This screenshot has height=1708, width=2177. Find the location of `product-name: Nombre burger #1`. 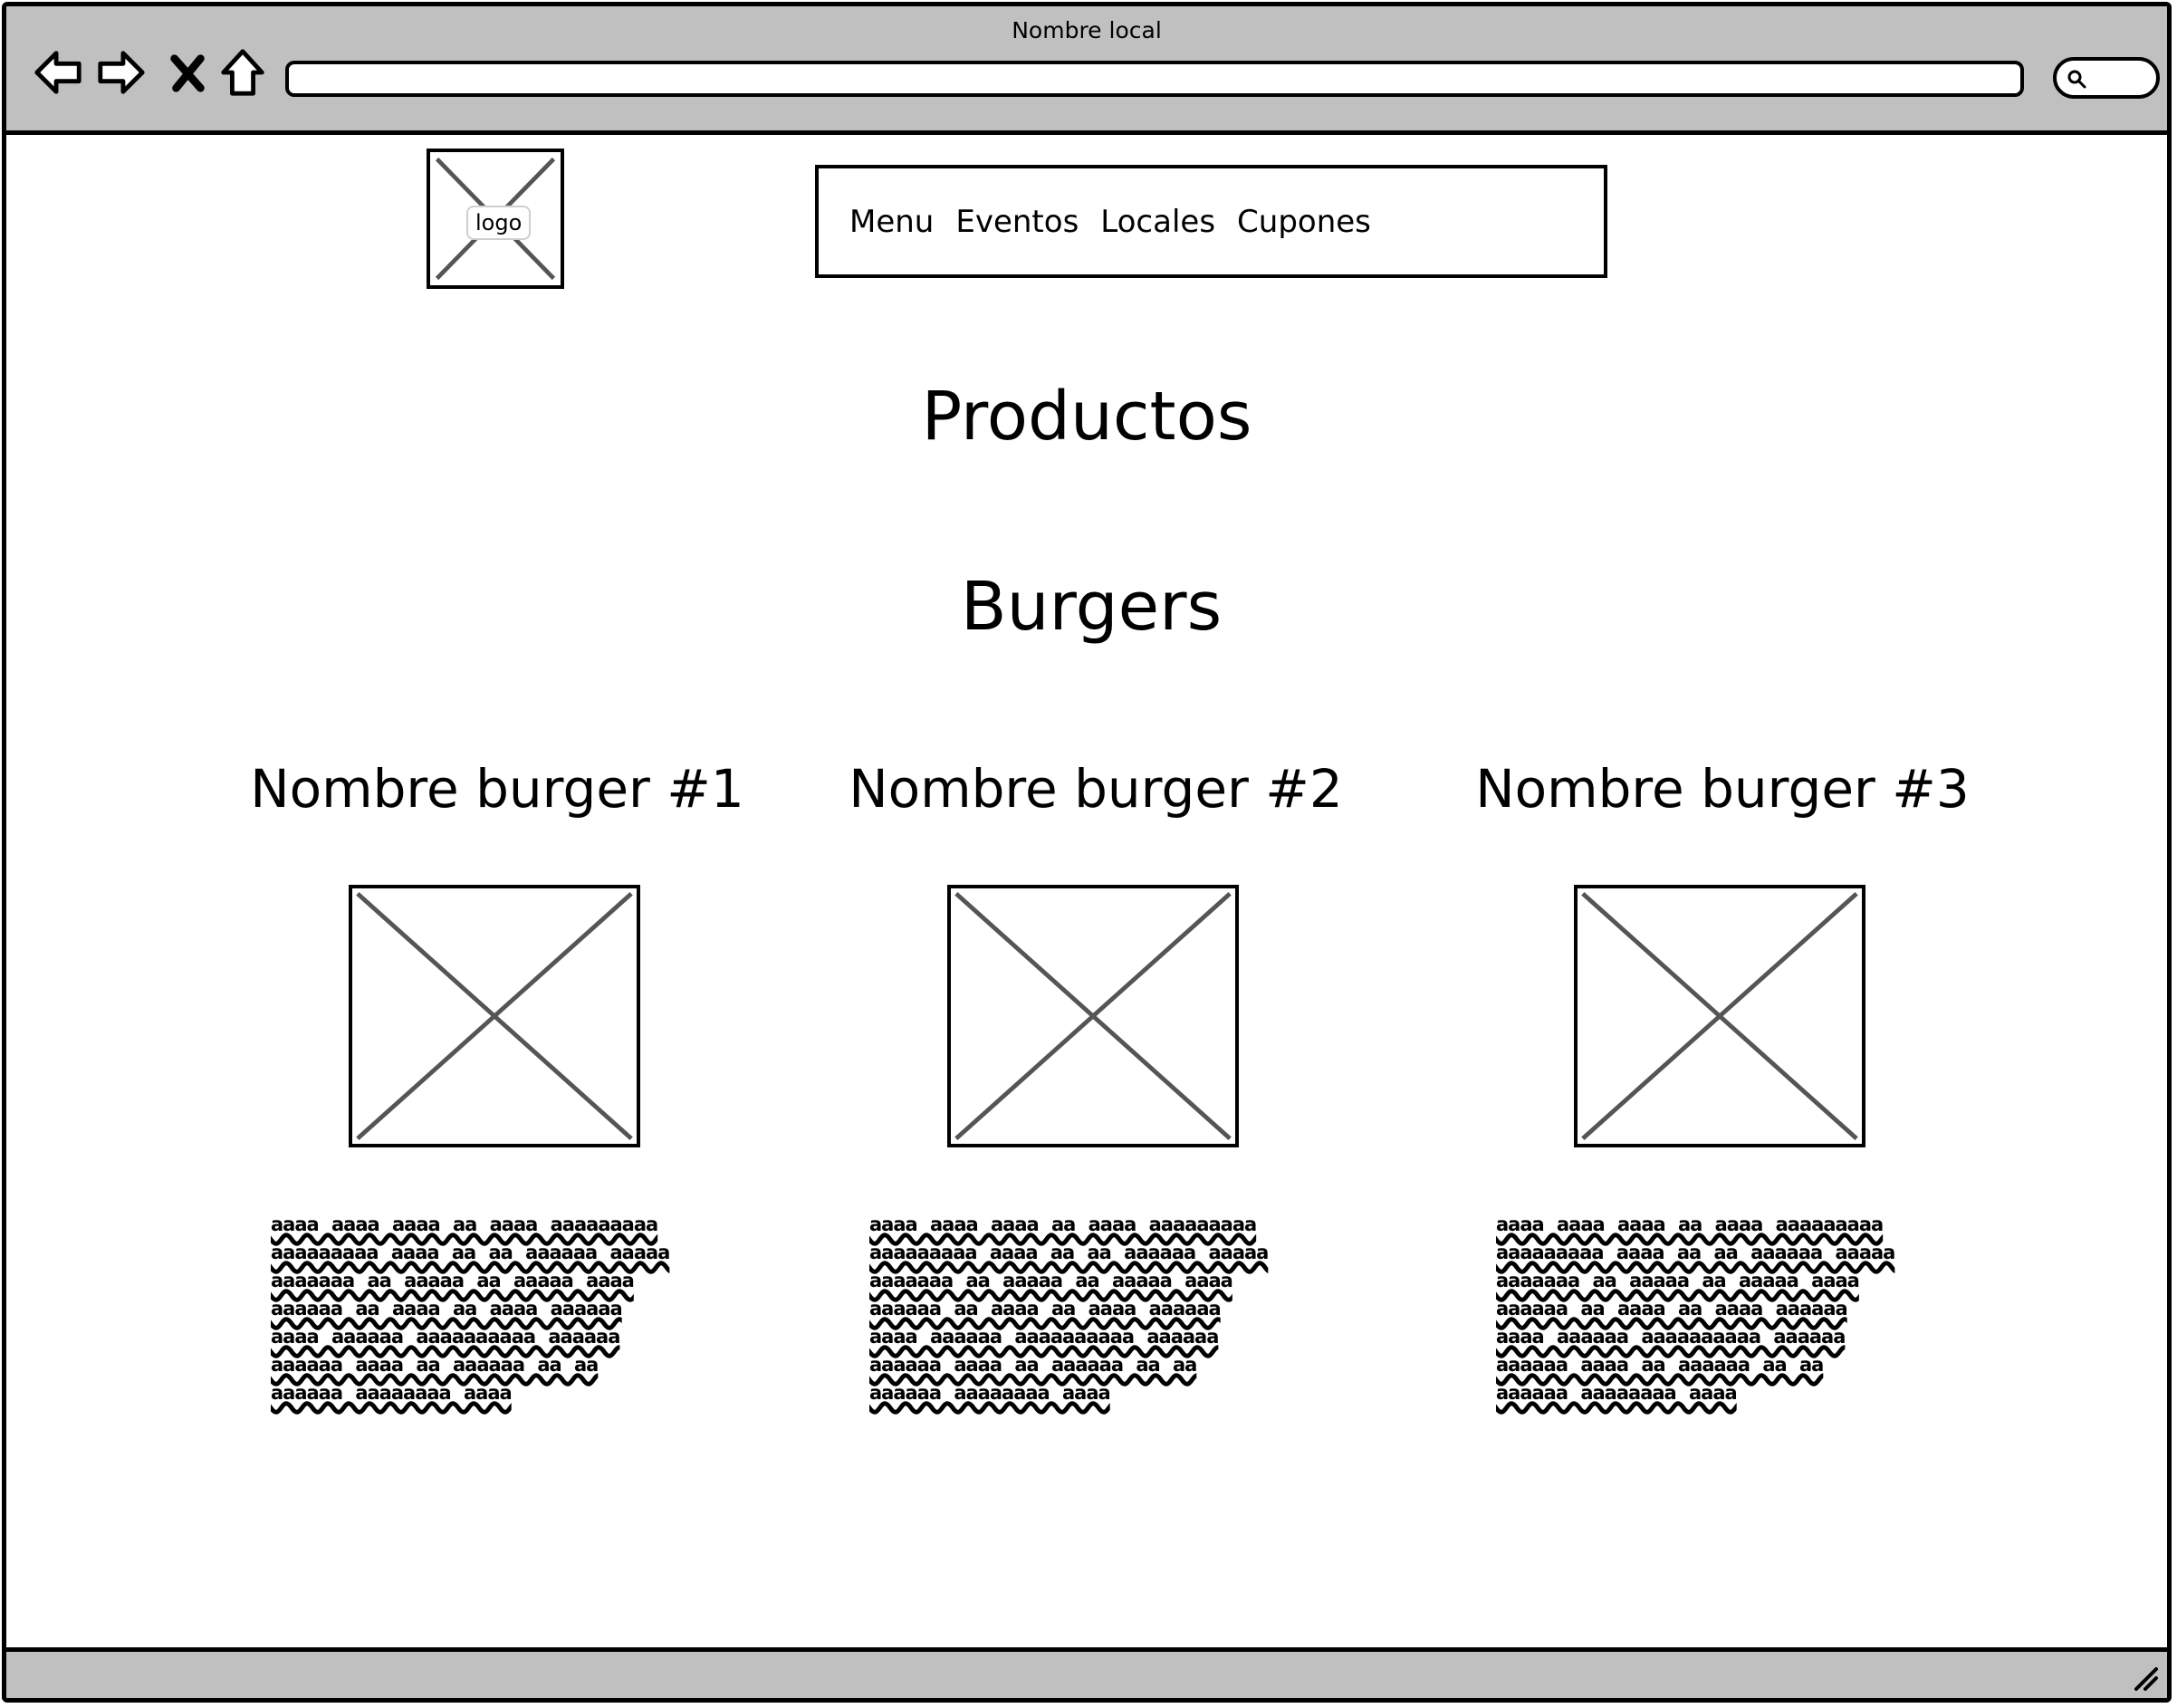

product-name: Nombre burger #1 is located at coordinates (497, 789).